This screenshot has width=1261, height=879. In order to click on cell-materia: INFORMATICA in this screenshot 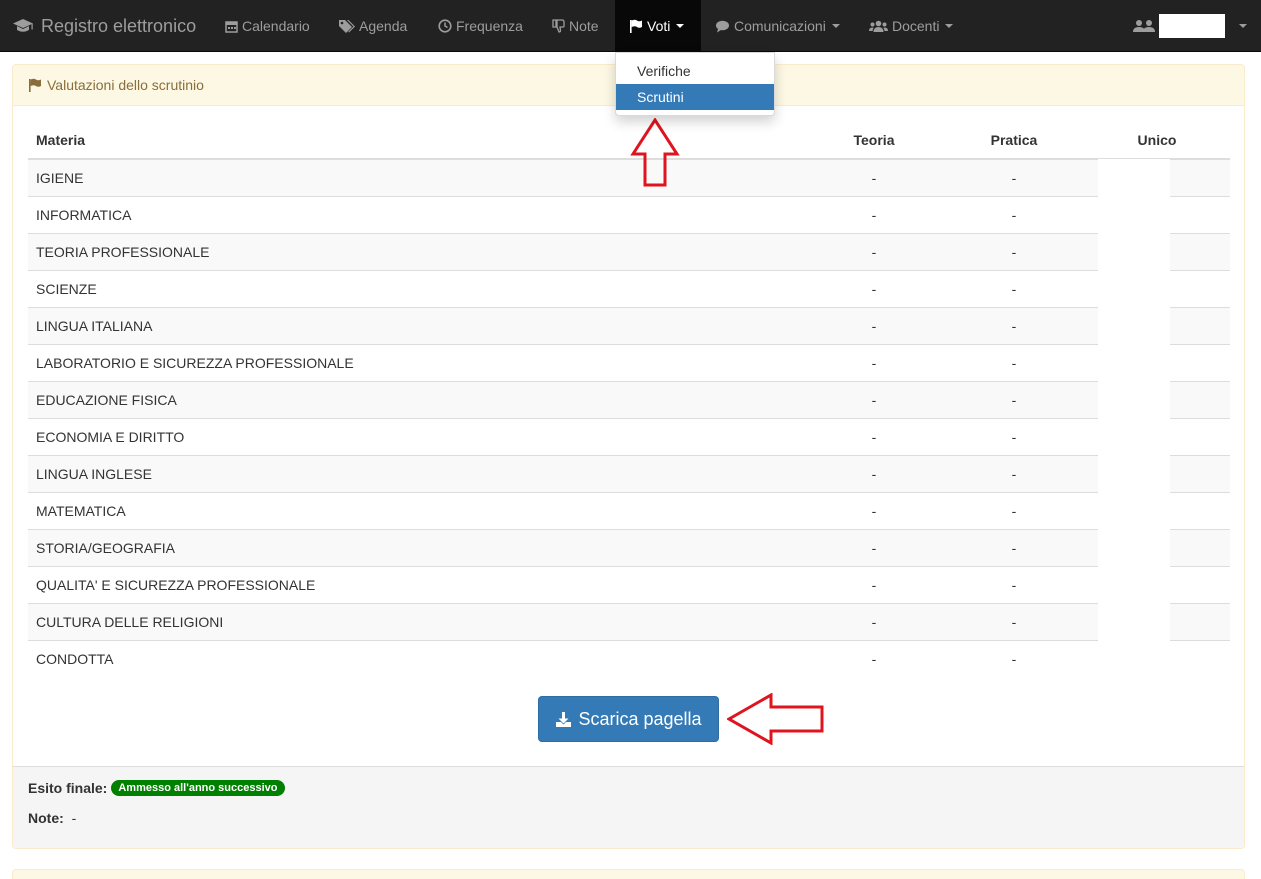, I will do `click(416, 214)`.